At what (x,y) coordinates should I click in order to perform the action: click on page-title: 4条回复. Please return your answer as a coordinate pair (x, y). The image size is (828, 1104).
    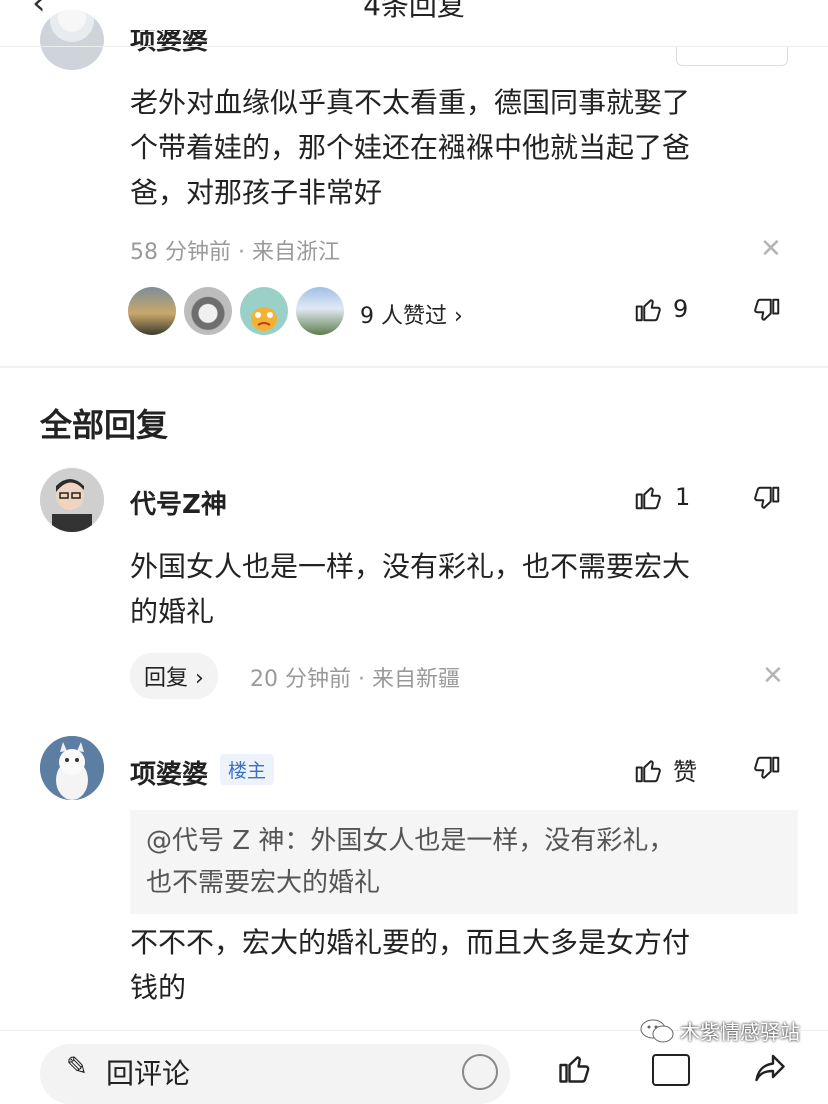
    Looking at the image, I should click on (414, 11).